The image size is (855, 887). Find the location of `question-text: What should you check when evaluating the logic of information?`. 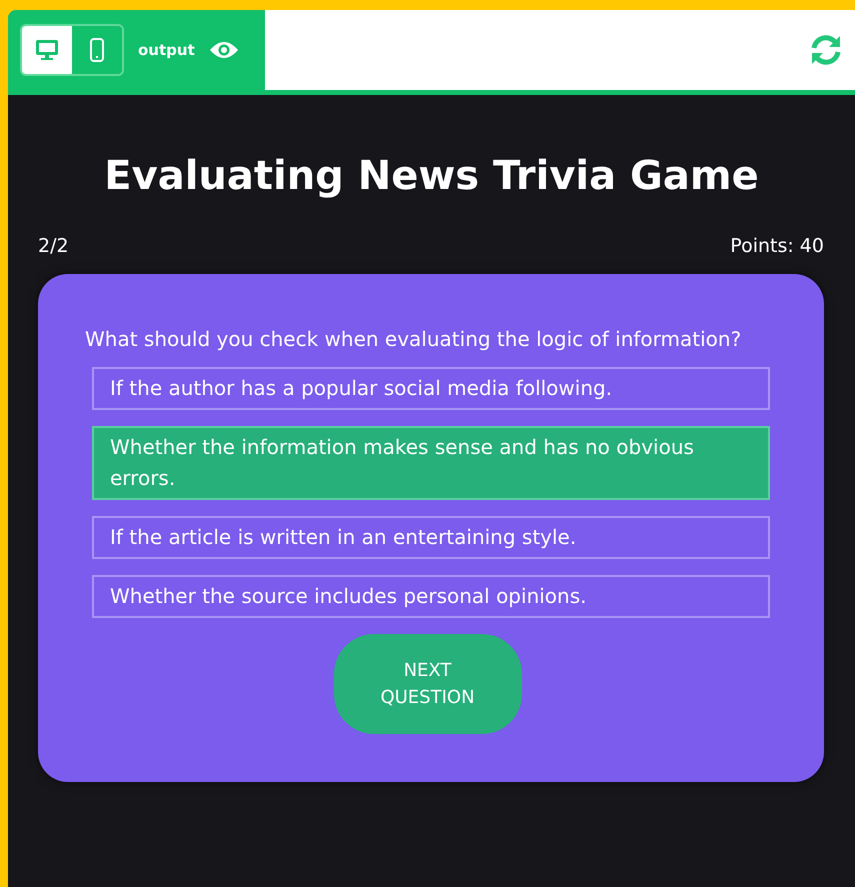

question-text: What should you check when evaluating the logic of information? is located at coordinates (413, 339).